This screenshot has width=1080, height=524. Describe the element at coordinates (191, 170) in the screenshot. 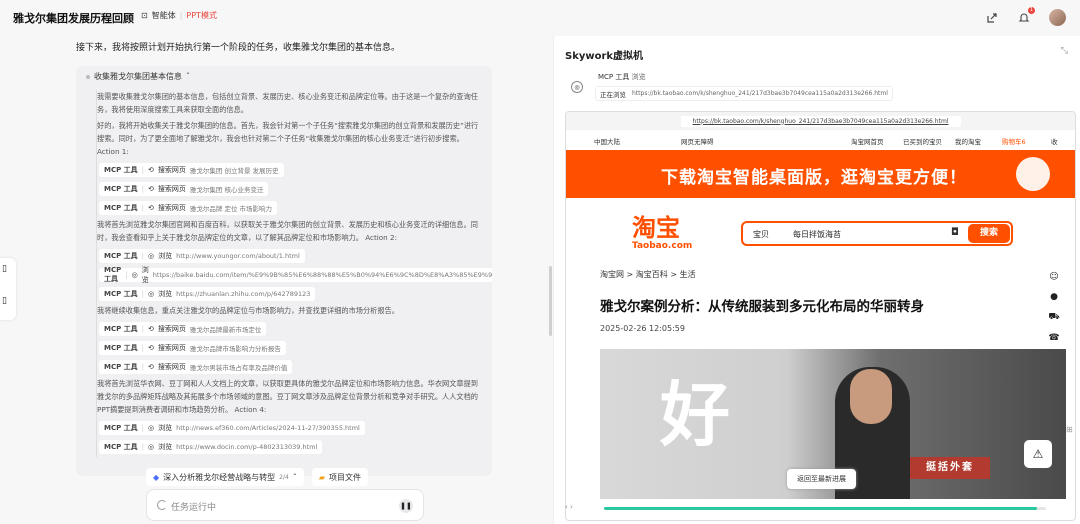

I see `tool-call-chip: MCP 工具 | ⟲ 搜索网页 雅戈尔集团 创立背景 发展历史` at that location.